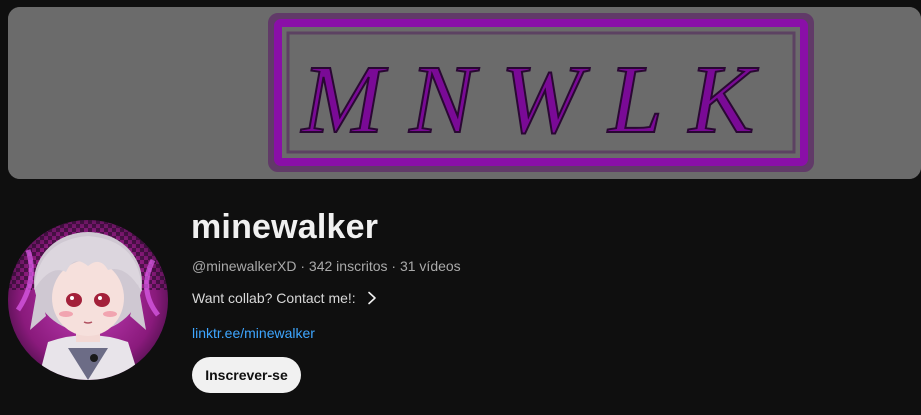 The height and width of the screenshot is (415, 921). I want to click on subscribe-button: Inscrever-se, so click(246, 375).